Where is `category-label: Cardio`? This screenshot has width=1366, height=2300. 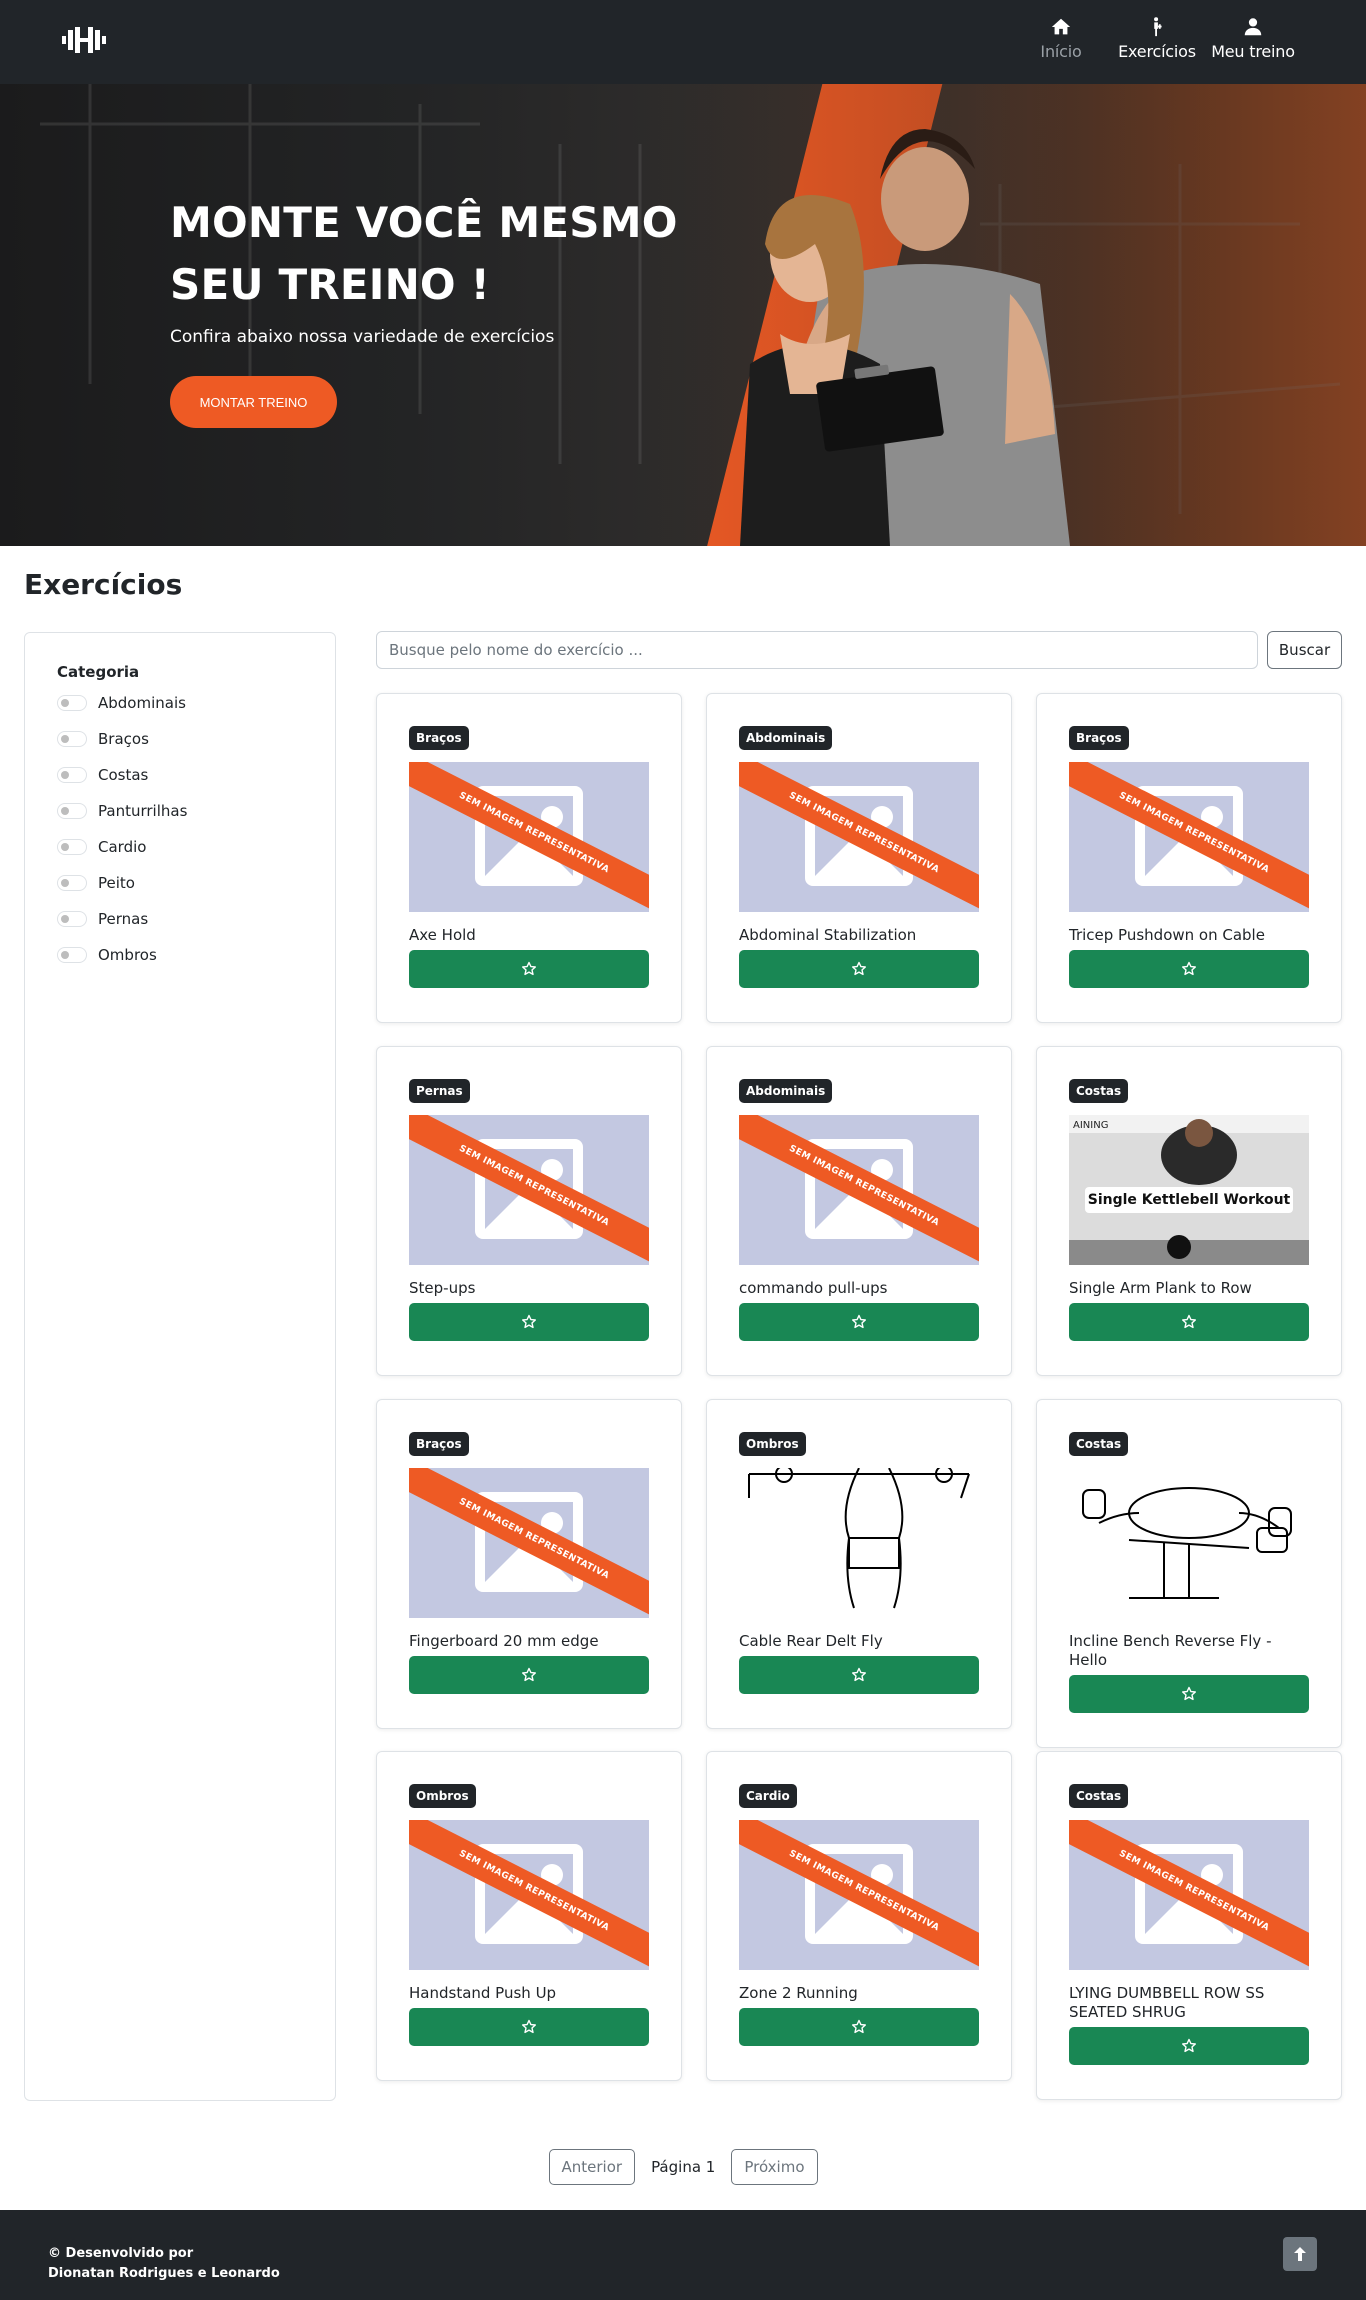
category-label: Cardio is located at coordinates (122, 847).